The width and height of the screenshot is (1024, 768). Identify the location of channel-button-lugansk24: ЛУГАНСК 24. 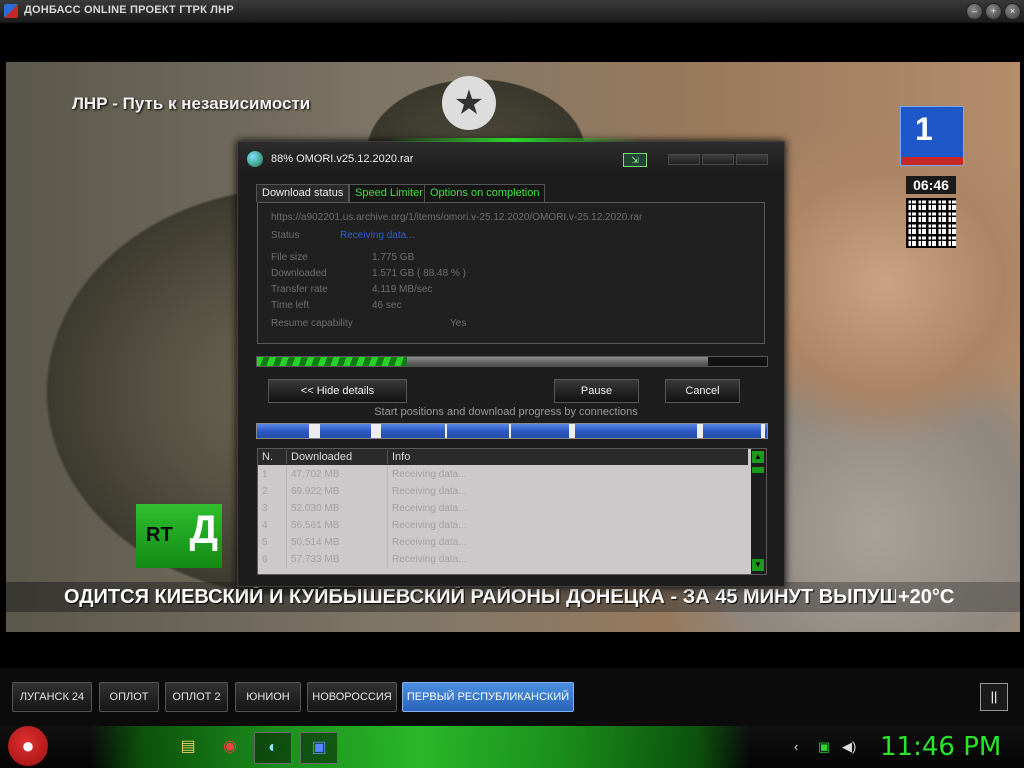
(52, 697).